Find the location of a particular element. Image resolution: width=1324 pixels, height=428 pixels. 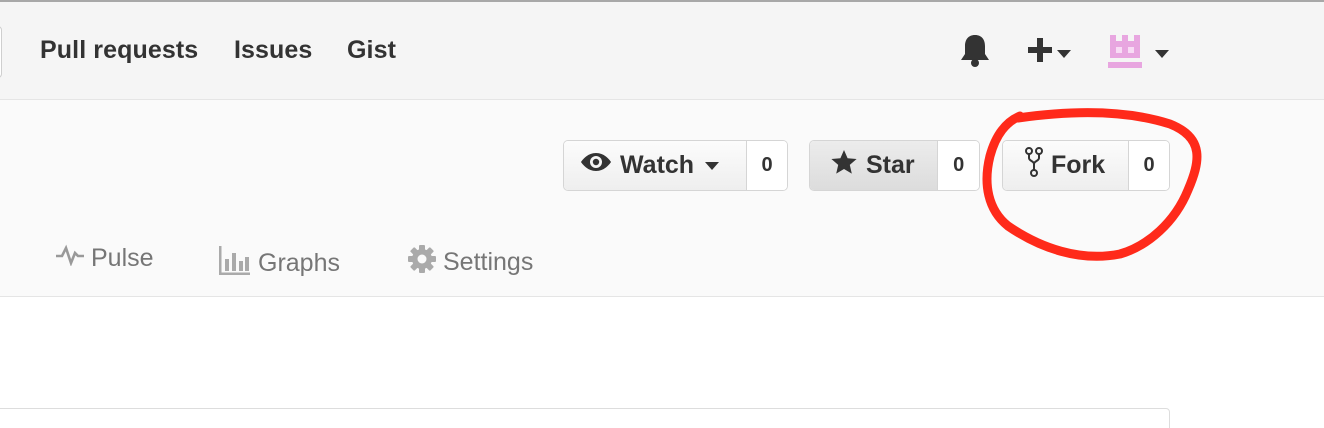

nav-issues: Issues is located at coordinates (273, 50).